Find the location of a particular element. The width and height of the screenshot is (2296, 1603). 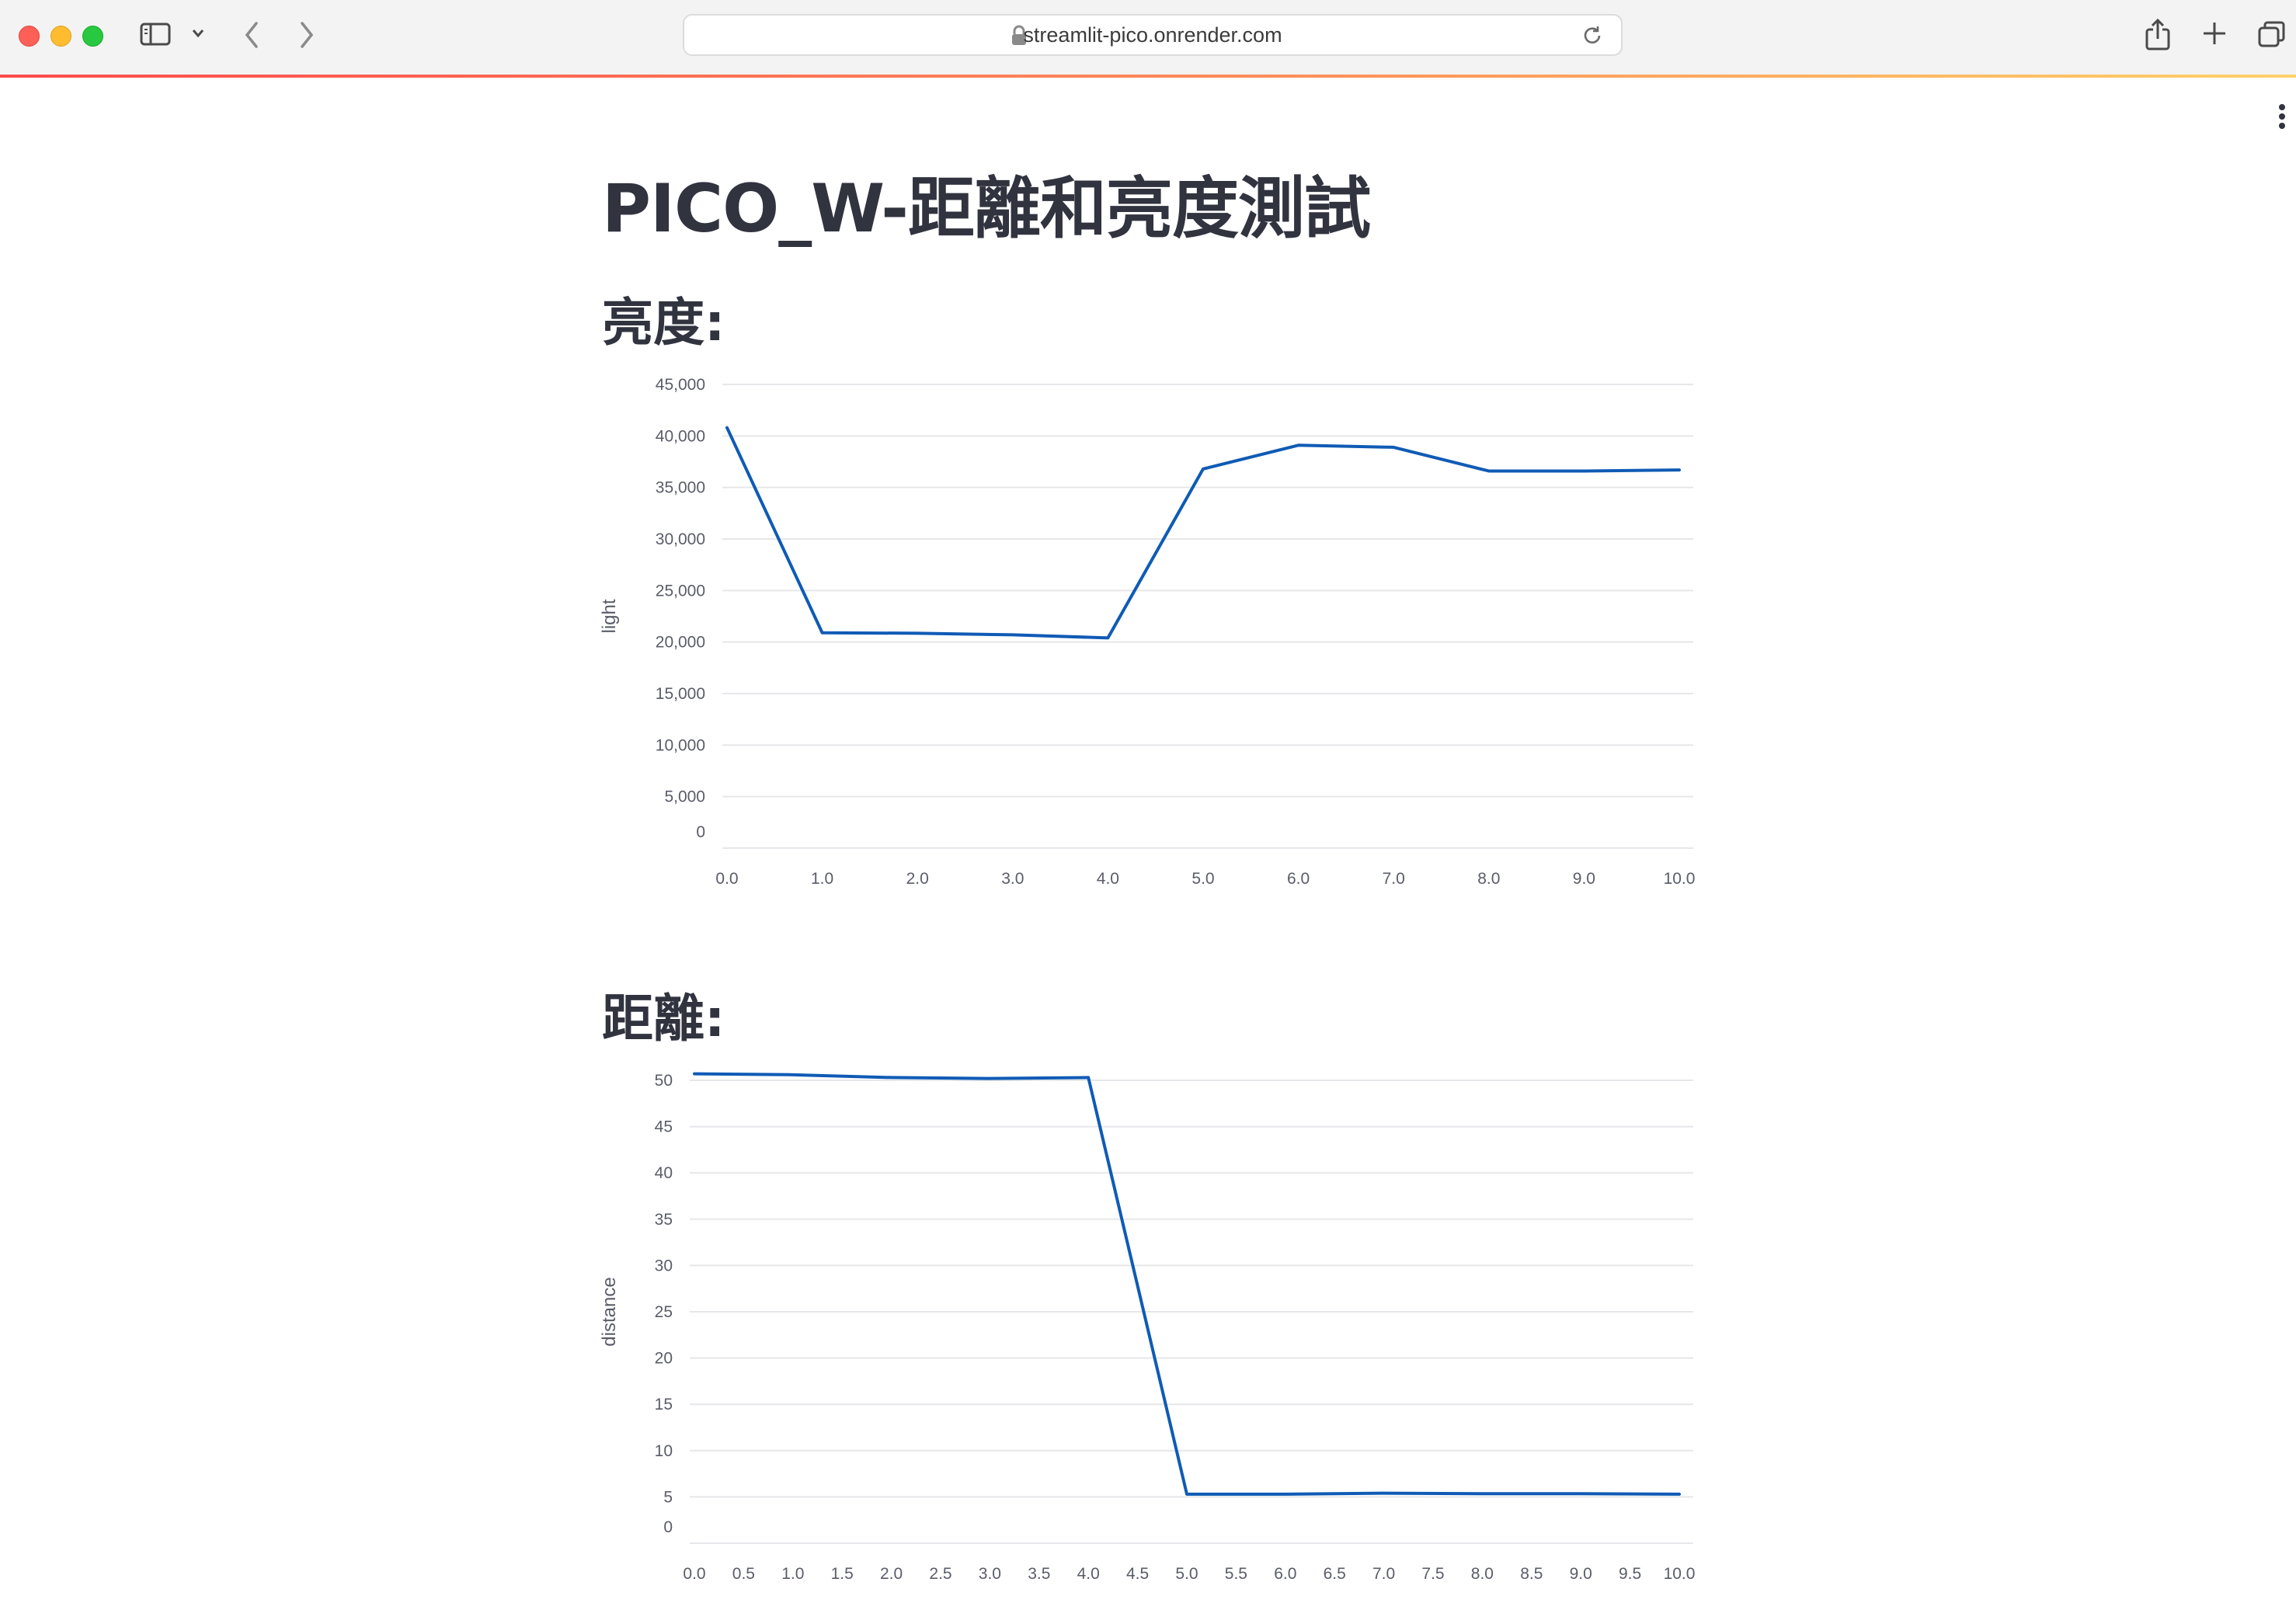

distance-x-tick-label: 7.0 is located at coordinates (1383, 1574).